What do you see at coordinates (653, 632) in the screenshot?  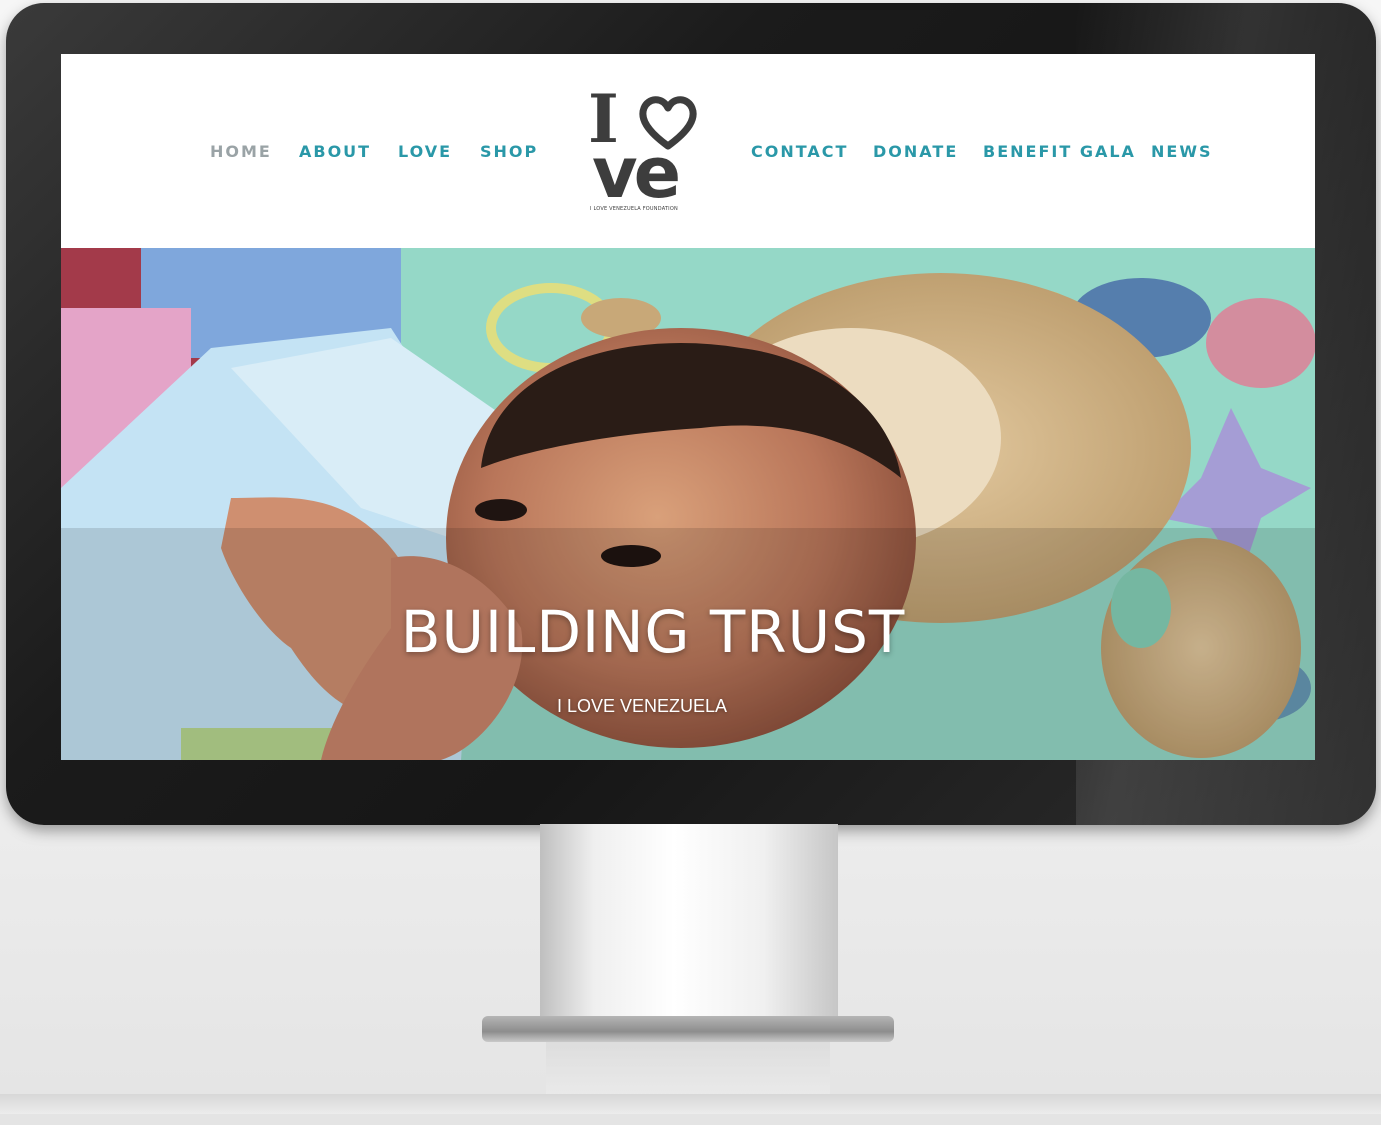 I see `hero-title: BUILDING TRUST` at bounding box center [653, 632].